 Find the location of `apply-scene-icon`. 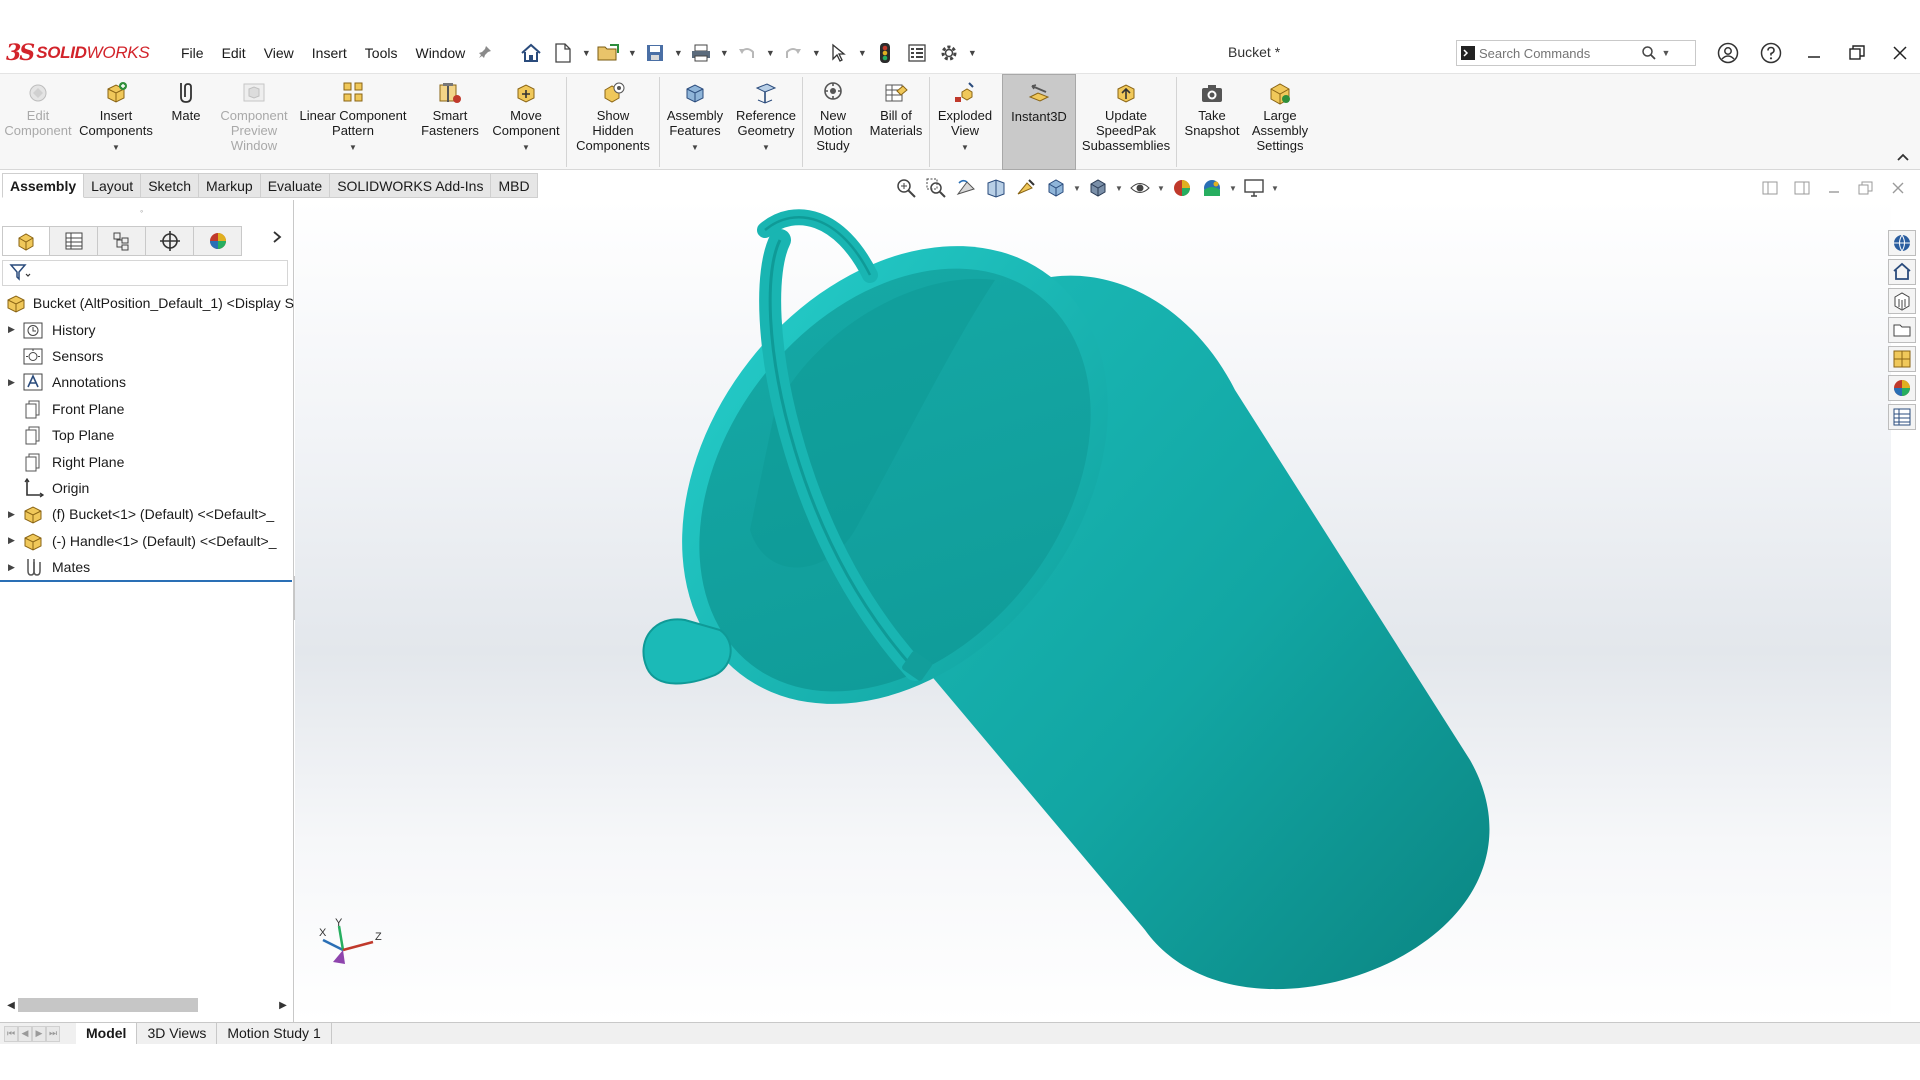

apply-scene-icon is located at coordinates (1212, 188).